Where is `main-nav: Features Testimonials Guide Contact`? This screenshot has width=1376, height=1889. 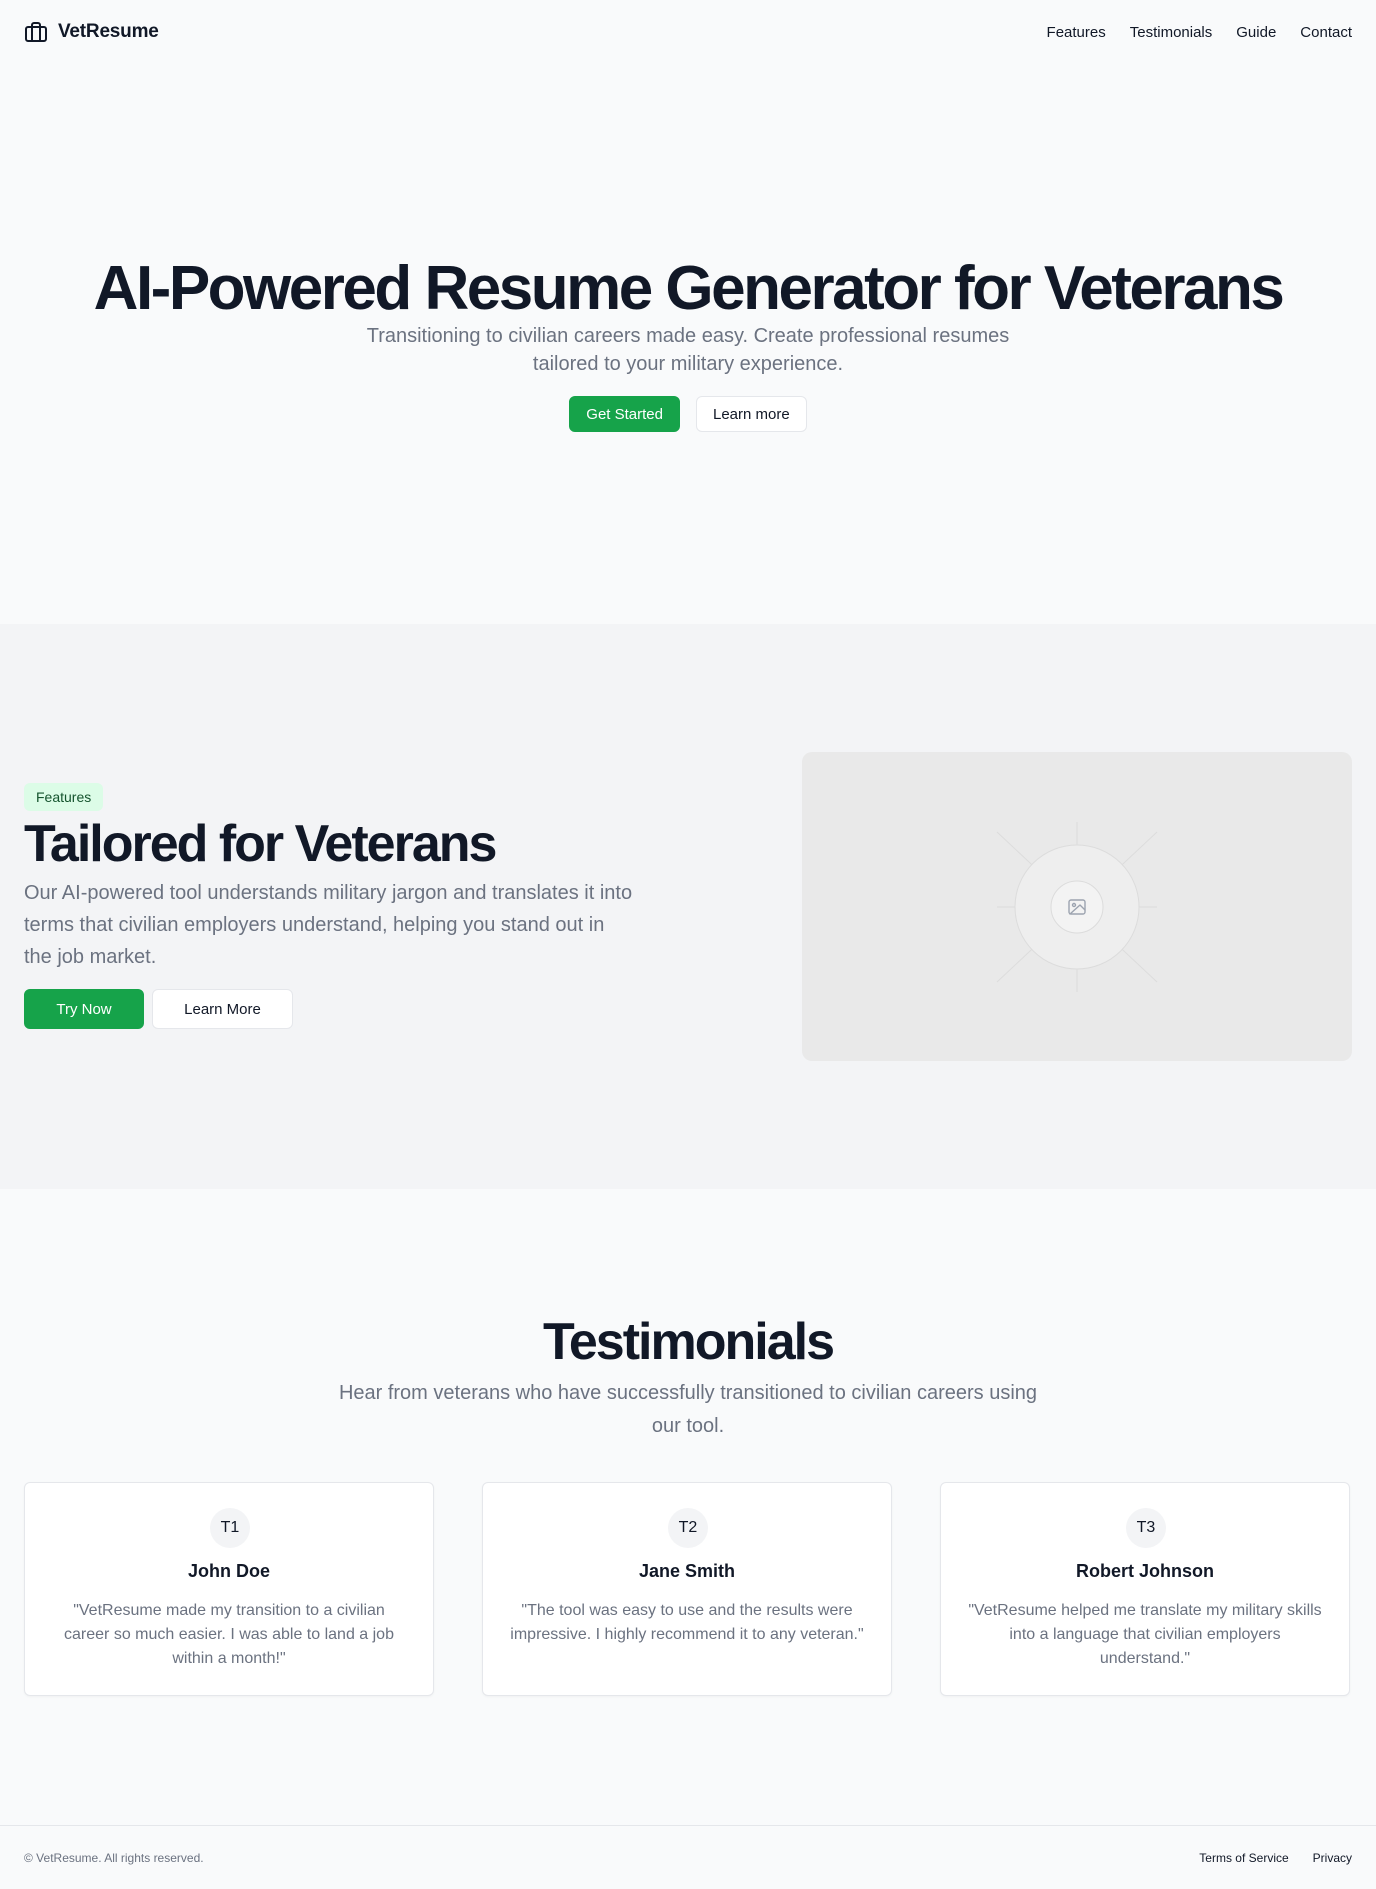 main-nav: Features Testimonials Guide Contact is located at coordinates (1199, 32).